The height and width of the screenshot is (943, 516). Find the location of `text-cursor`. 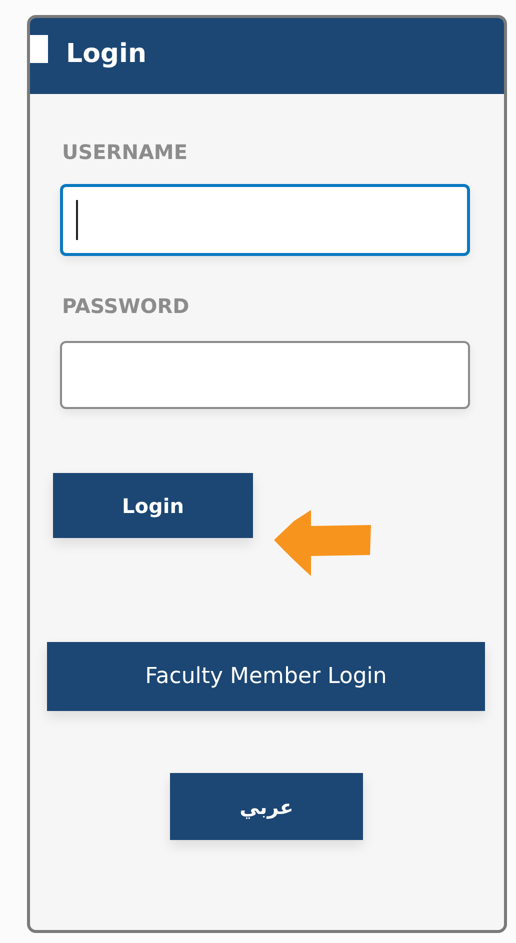

text-cursor is located at coordinates (77, 220).